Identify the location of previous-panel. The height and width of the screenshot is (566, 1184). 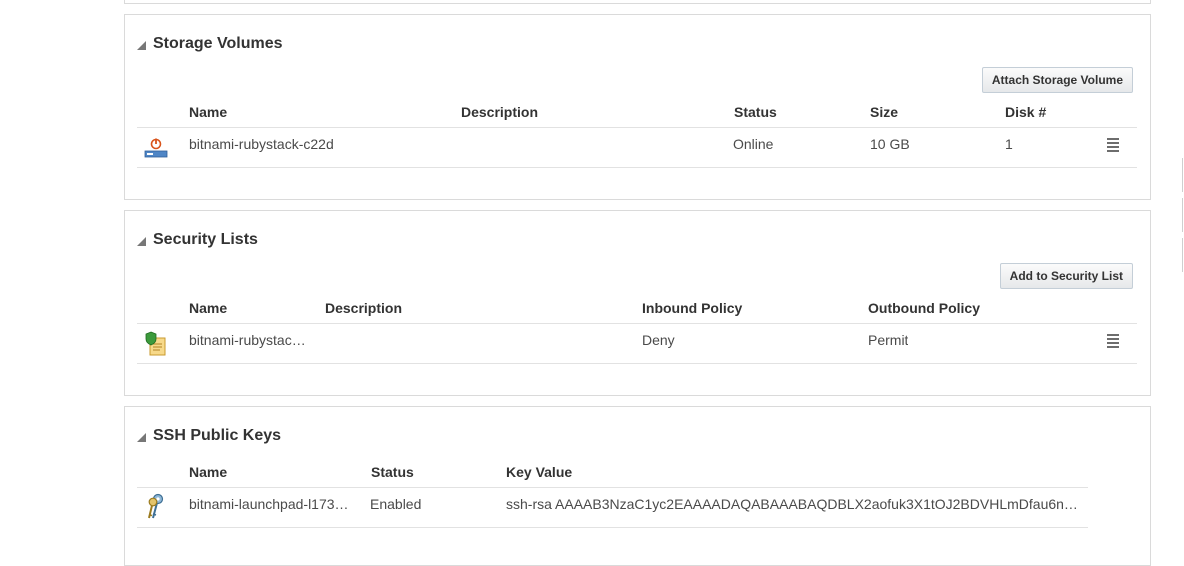
(637, 2).